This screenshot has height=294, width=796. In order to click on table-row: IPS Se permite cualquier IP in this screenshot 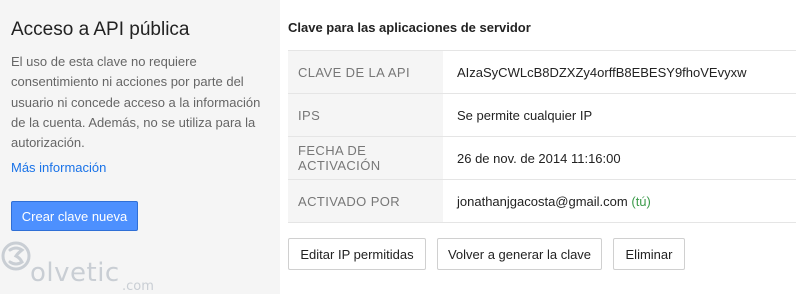, I will do `click(542, 115)`.